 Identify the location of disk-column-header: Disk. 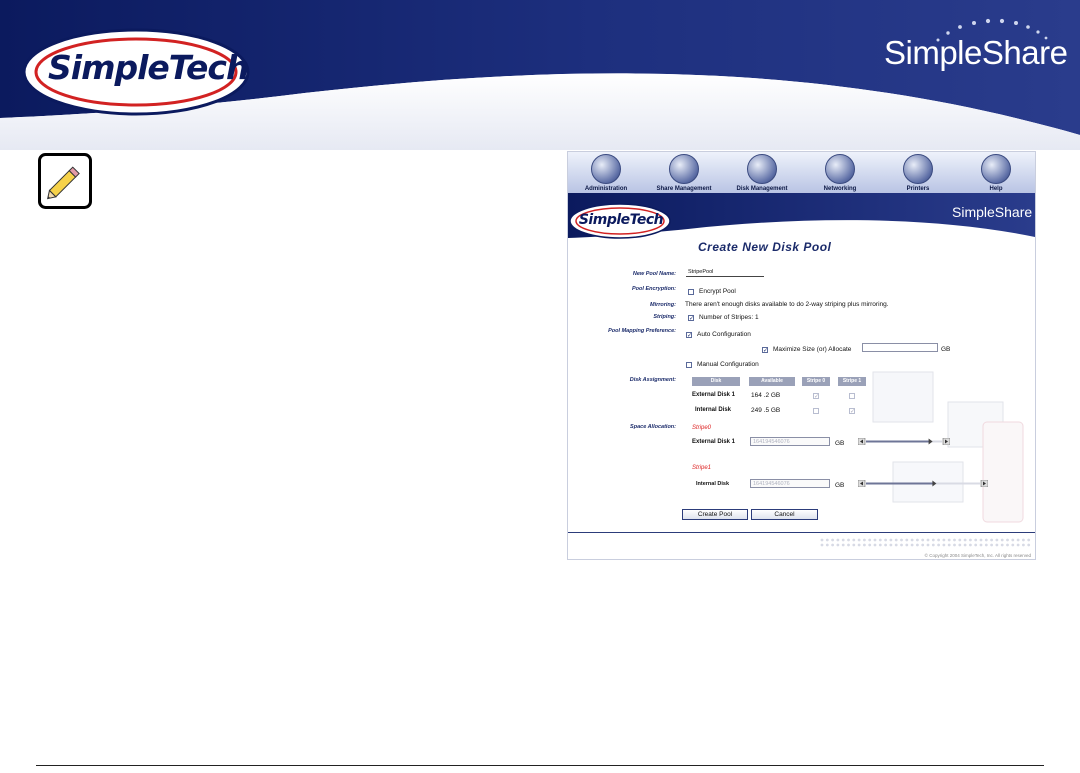
(716, 381).